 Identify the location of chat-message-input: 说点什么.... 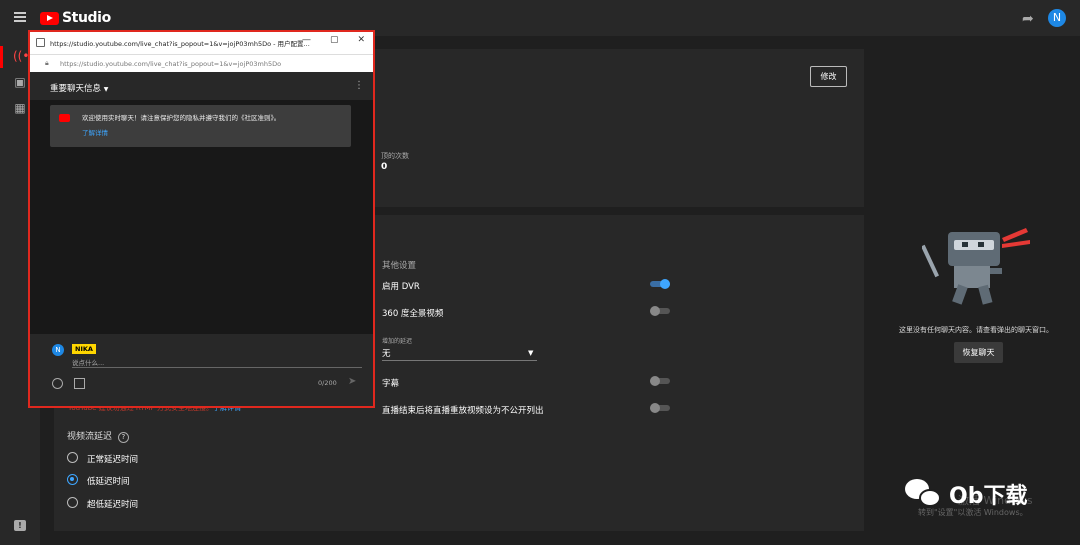
(88, 362).